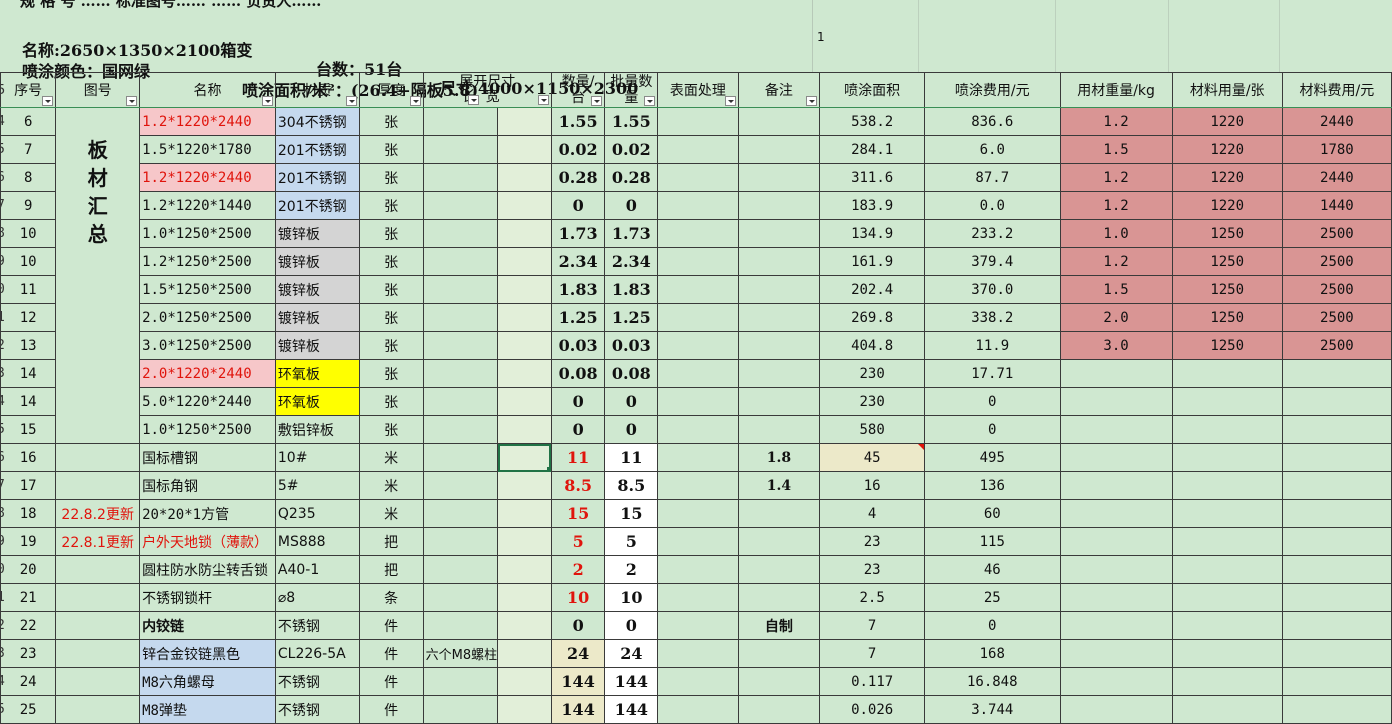 This screenshot has height=724, width=1392. I want to click on row-seq: 86, so click(28, 177).